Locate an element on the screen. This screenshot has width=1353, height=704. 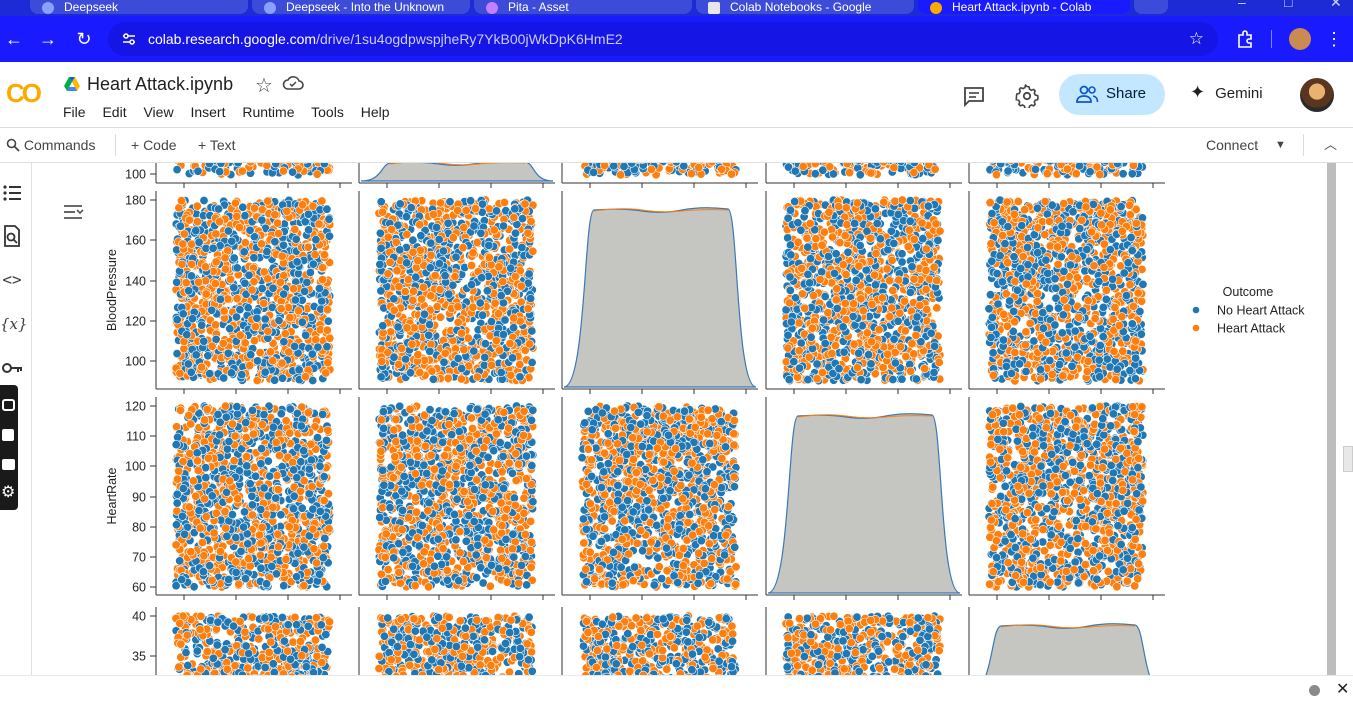
minimize-icon: – is located at coordinates (1242, 5).